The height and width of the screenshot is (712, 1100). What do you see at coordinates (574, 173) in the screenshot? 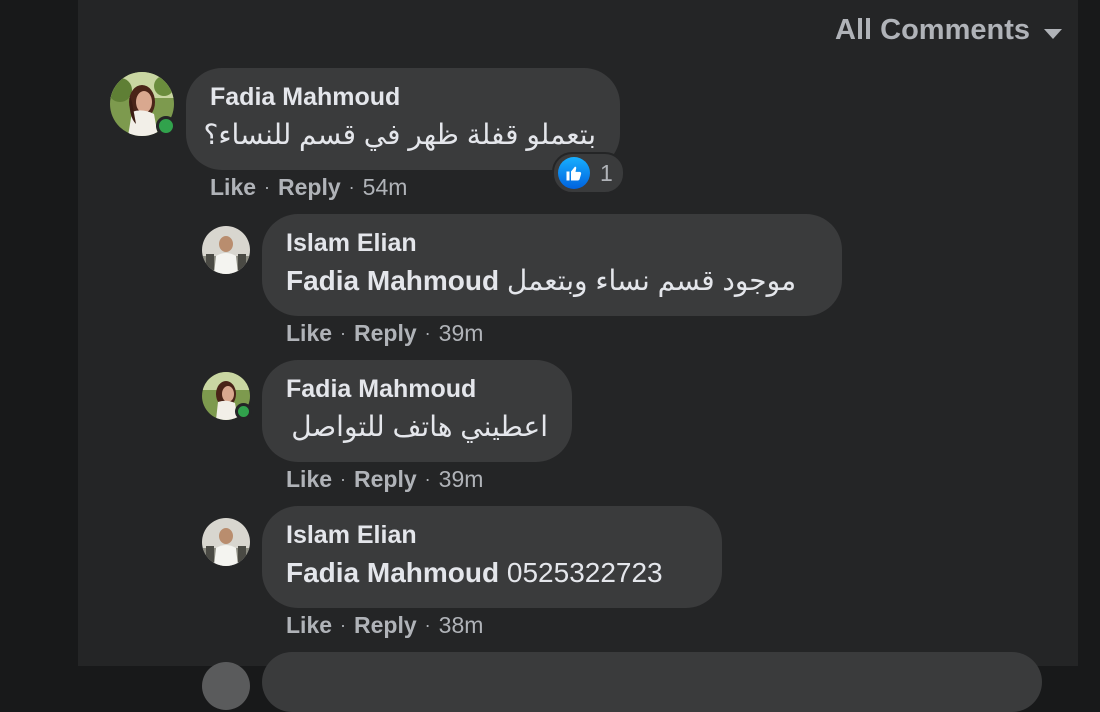
I see `like-icon` at bounding box center [574, 173].